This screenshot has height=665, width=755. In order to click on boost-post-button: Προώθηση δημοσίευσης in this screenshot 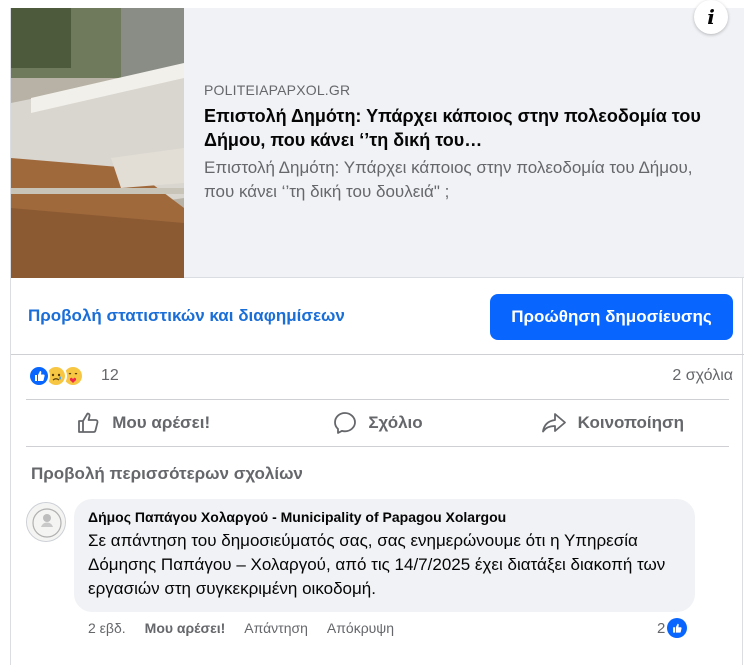, I will do `click(611, 317)`.